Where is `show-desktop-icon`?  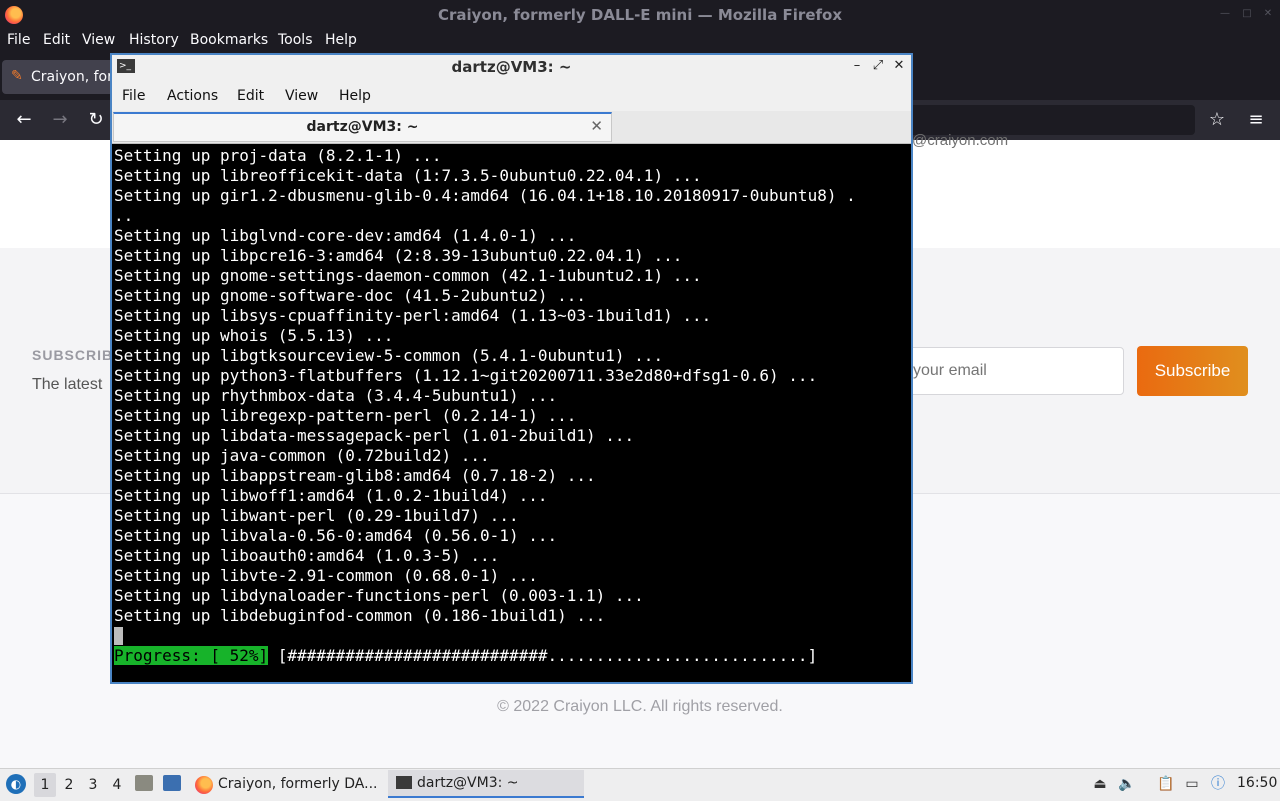
show-desktop-icon is located at coordinates (172, 783).